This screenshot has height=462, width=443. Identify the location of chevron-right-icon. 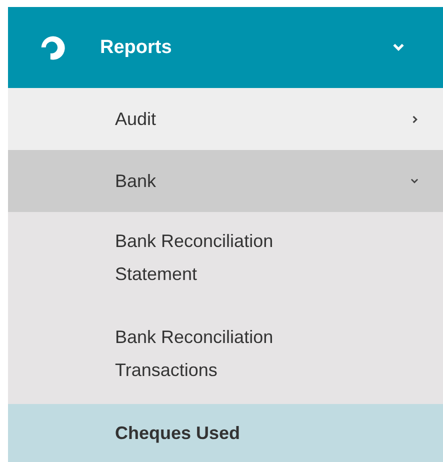
(415, 119).